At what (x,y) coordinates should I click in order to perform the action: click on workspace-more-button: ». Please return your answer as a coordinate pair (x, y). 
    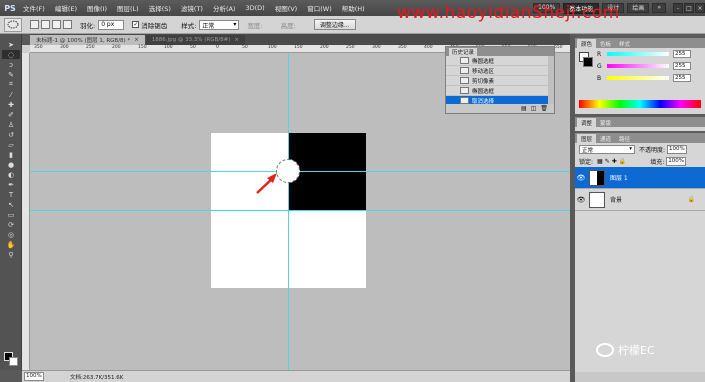
    Looking at the image, I should click on (659, 7).